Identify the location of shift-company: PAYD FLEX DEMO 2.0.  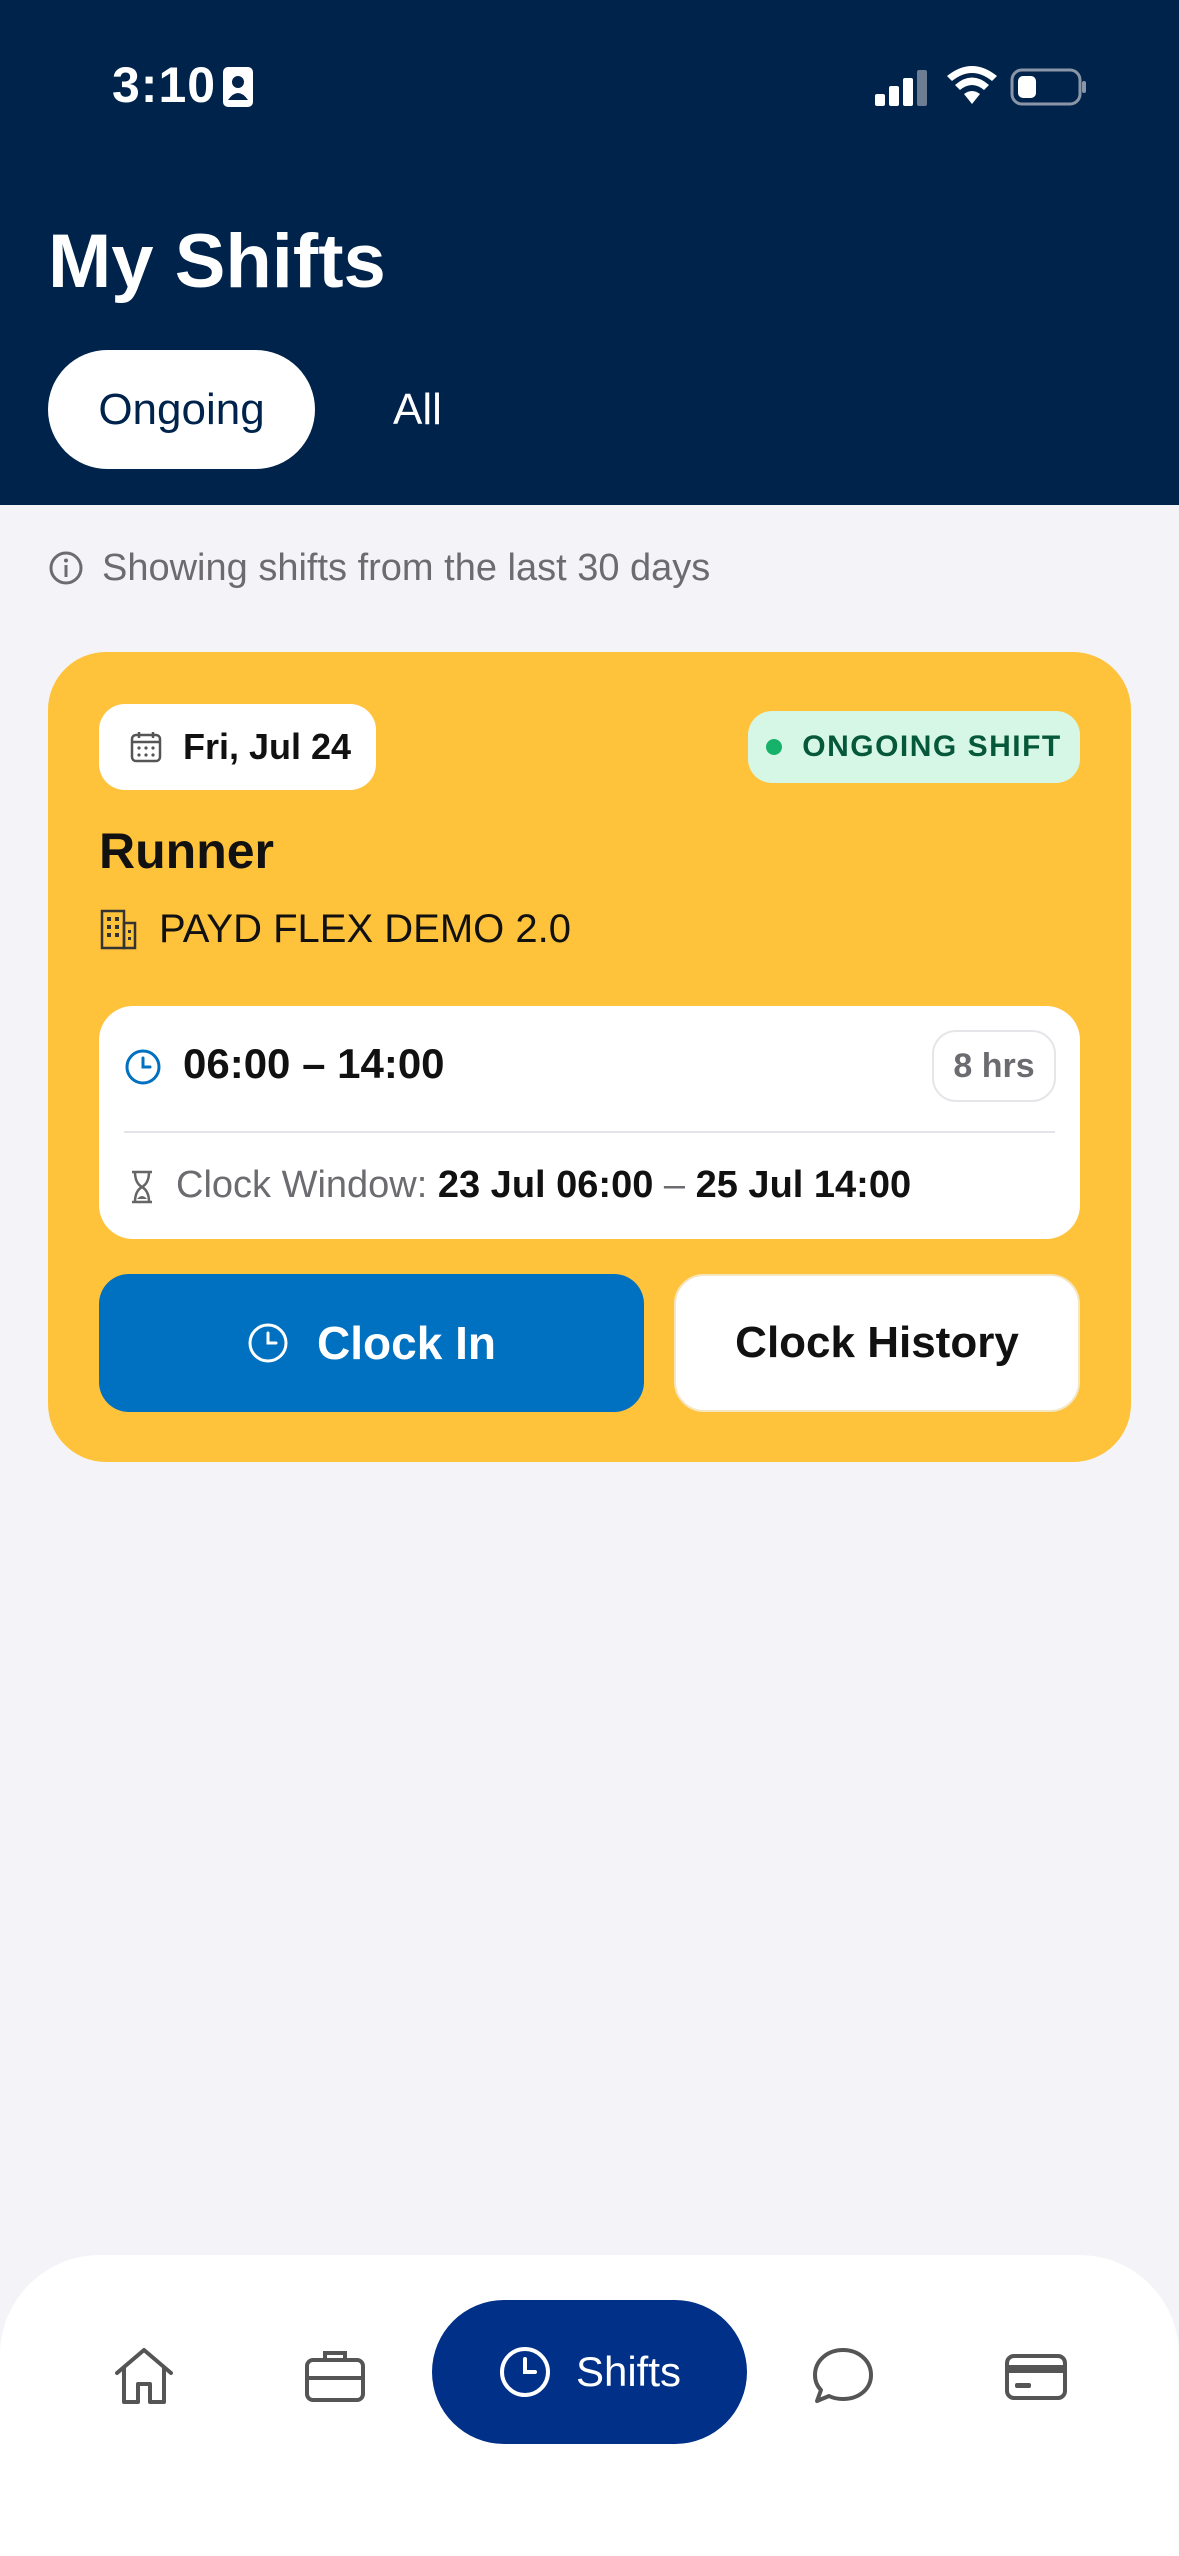
(335, 929).